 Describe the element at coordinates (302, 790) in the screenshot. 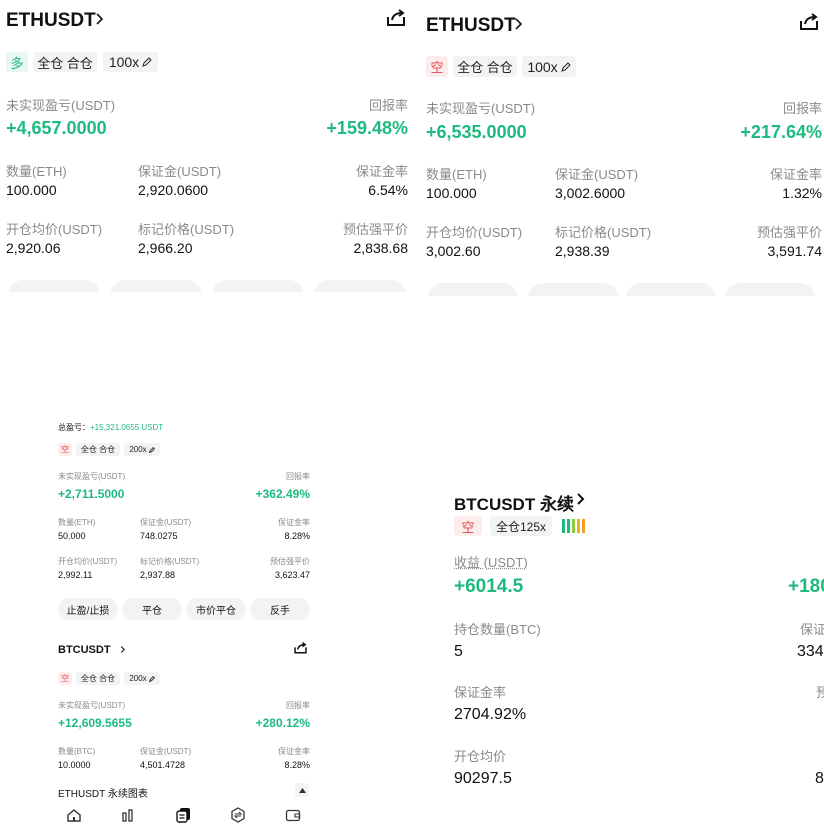

I see `collapse-button` at that location.